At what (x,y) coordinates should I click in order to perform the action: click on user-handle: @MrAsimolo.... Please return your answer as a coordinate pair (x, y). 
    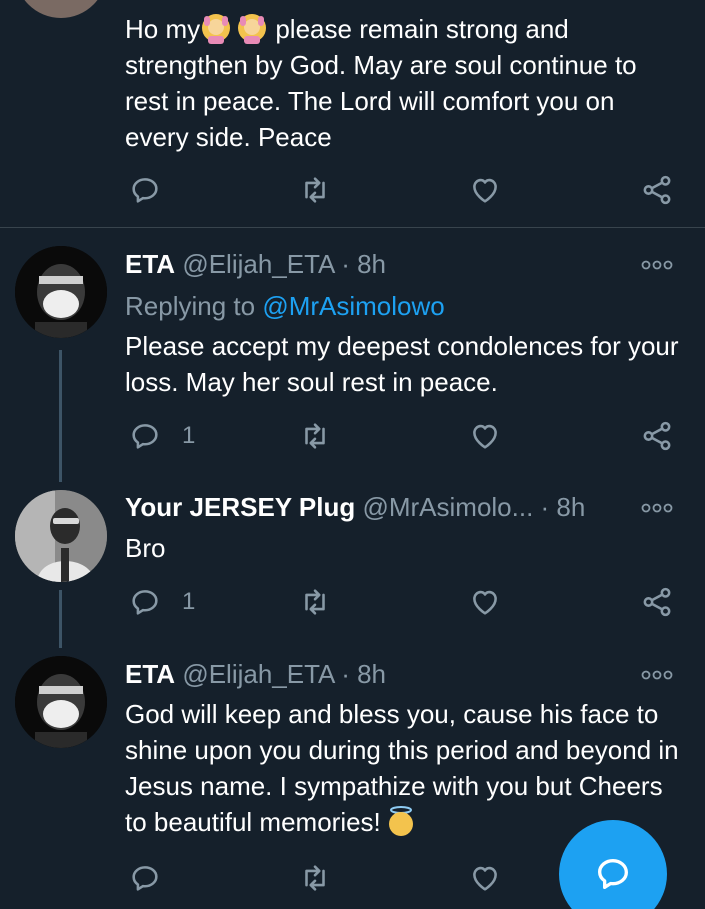
    Looking at the image, I should click on (447, 507).